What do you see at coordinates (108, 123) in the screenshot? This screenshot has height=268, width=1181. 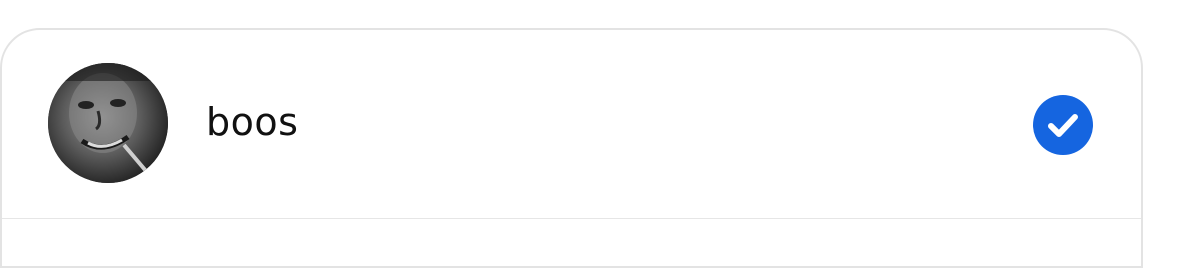 I see `avatar` at bounding box center [108, 123].